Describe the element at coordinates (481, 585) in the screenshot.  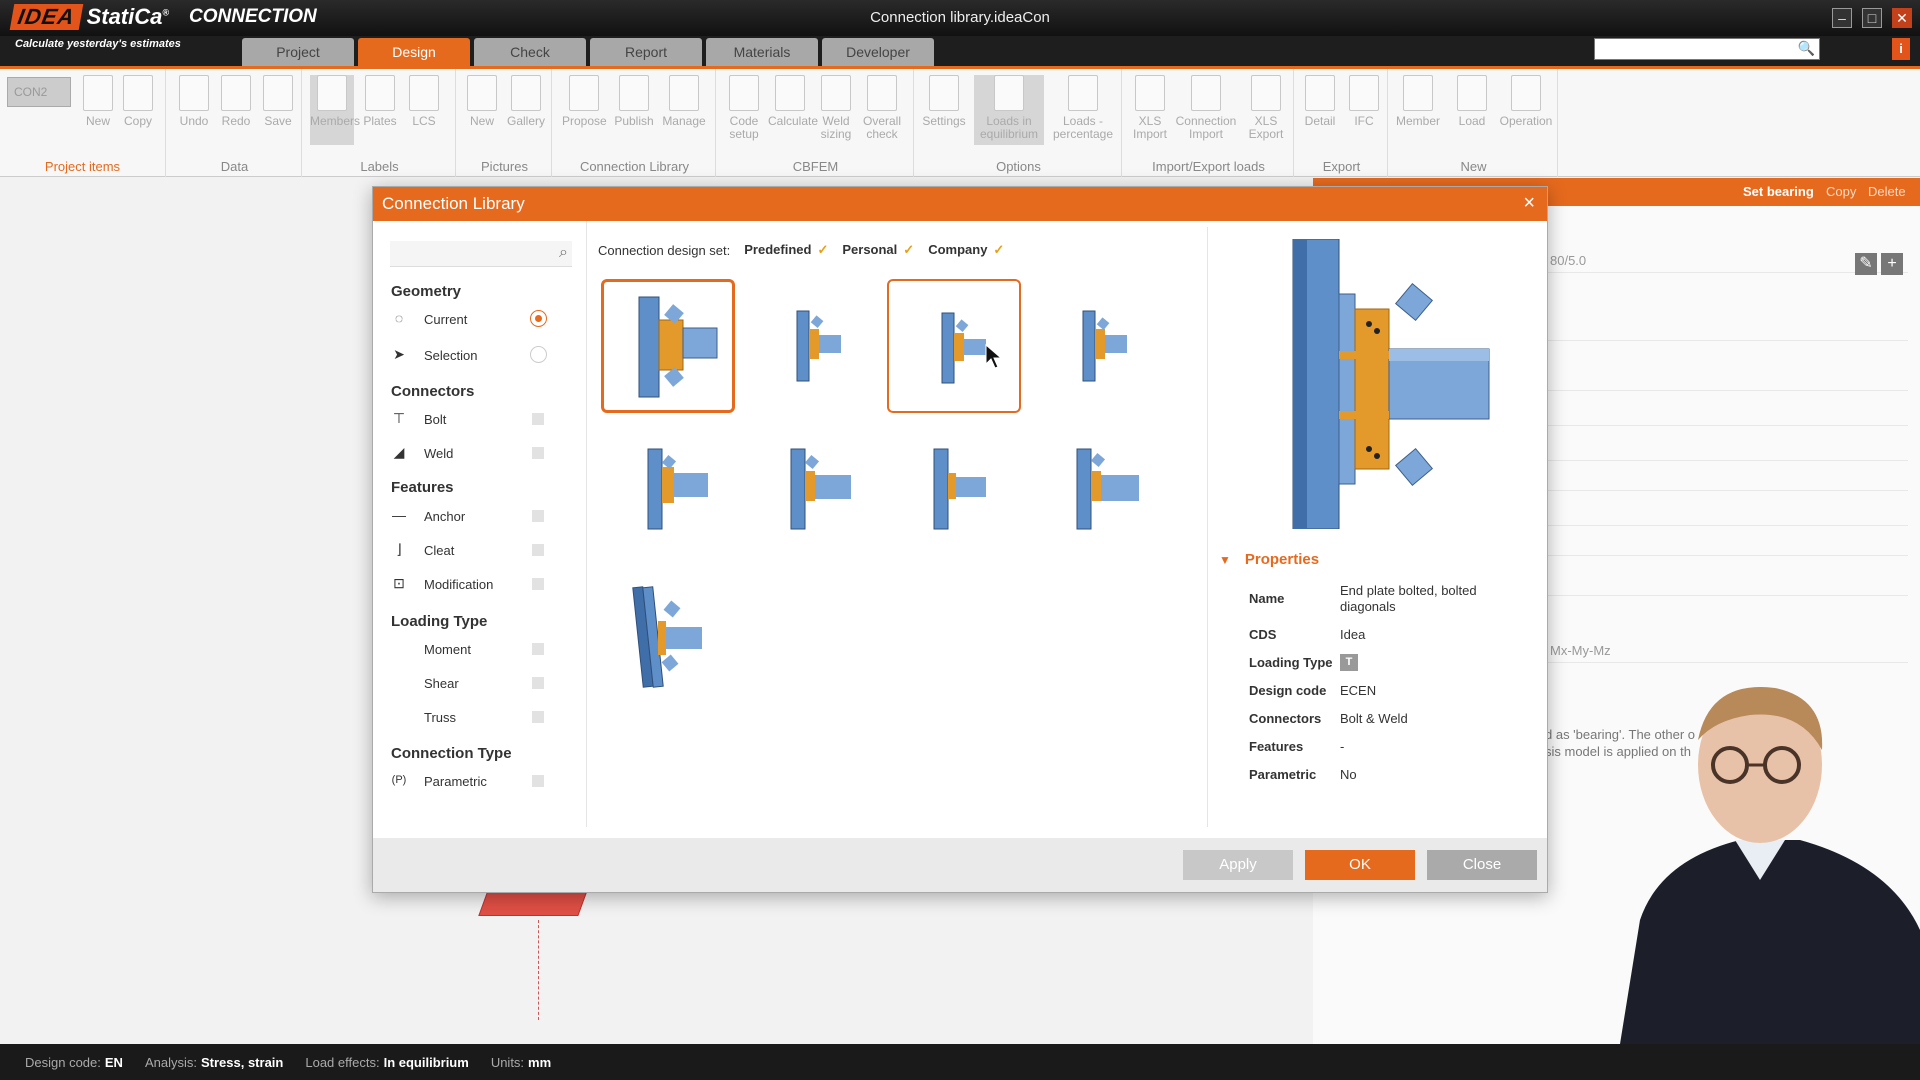
I see `filter-feature-modification: ⊡ Modification` at that location.